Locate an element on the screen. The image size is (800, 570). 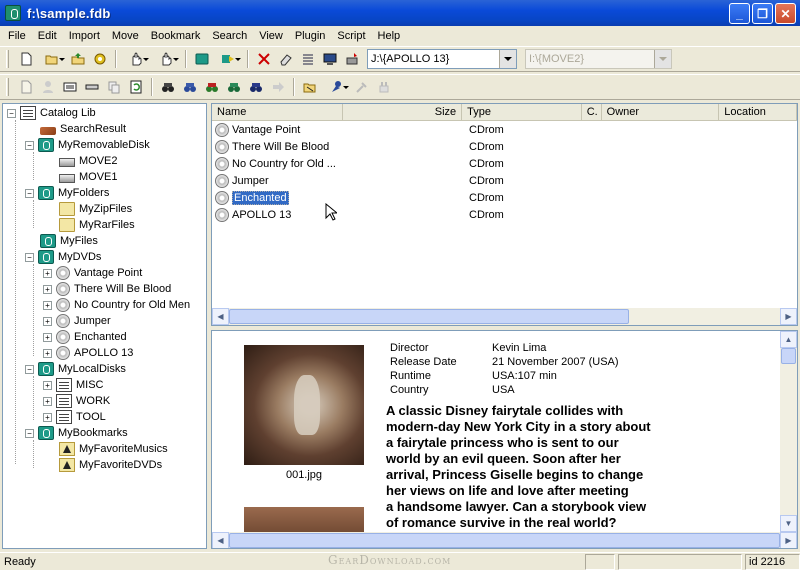
tree-item-dvd: + There Will Be Blood is located at coordinates (107, 289).